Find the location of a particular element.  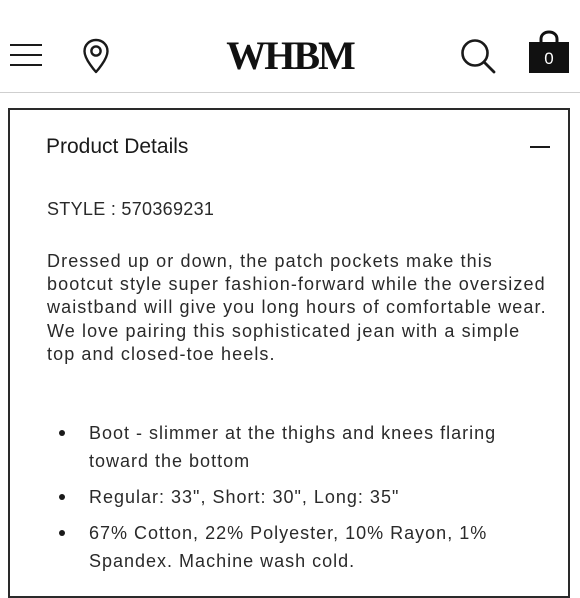

hamburger-menu-icon is located at coordinates (26, 55).